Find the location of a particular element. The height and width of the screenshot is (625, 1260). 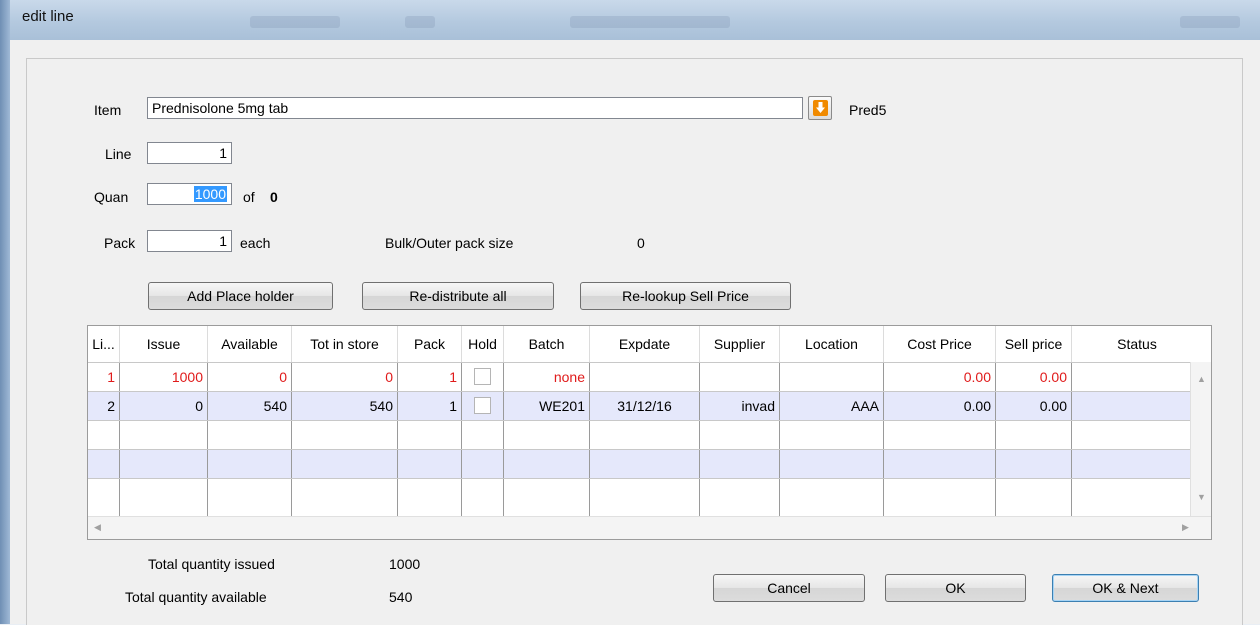

ok-button: OK is located at coordinates (955, 588).